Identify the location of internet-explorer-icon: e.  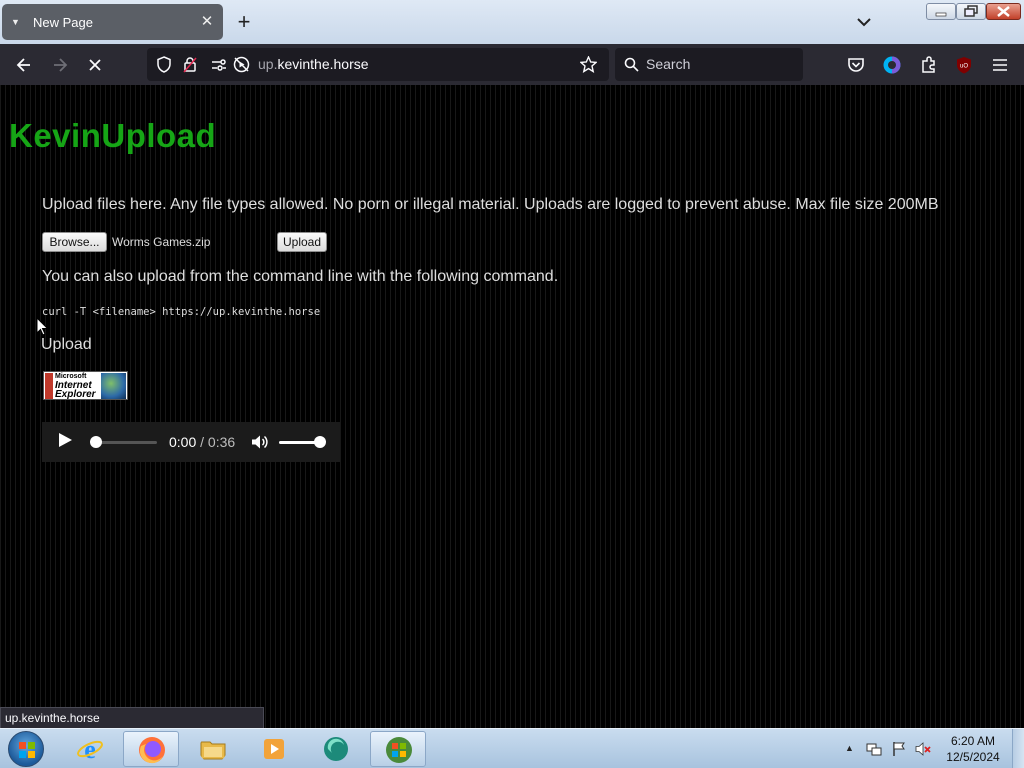
(90, 749).